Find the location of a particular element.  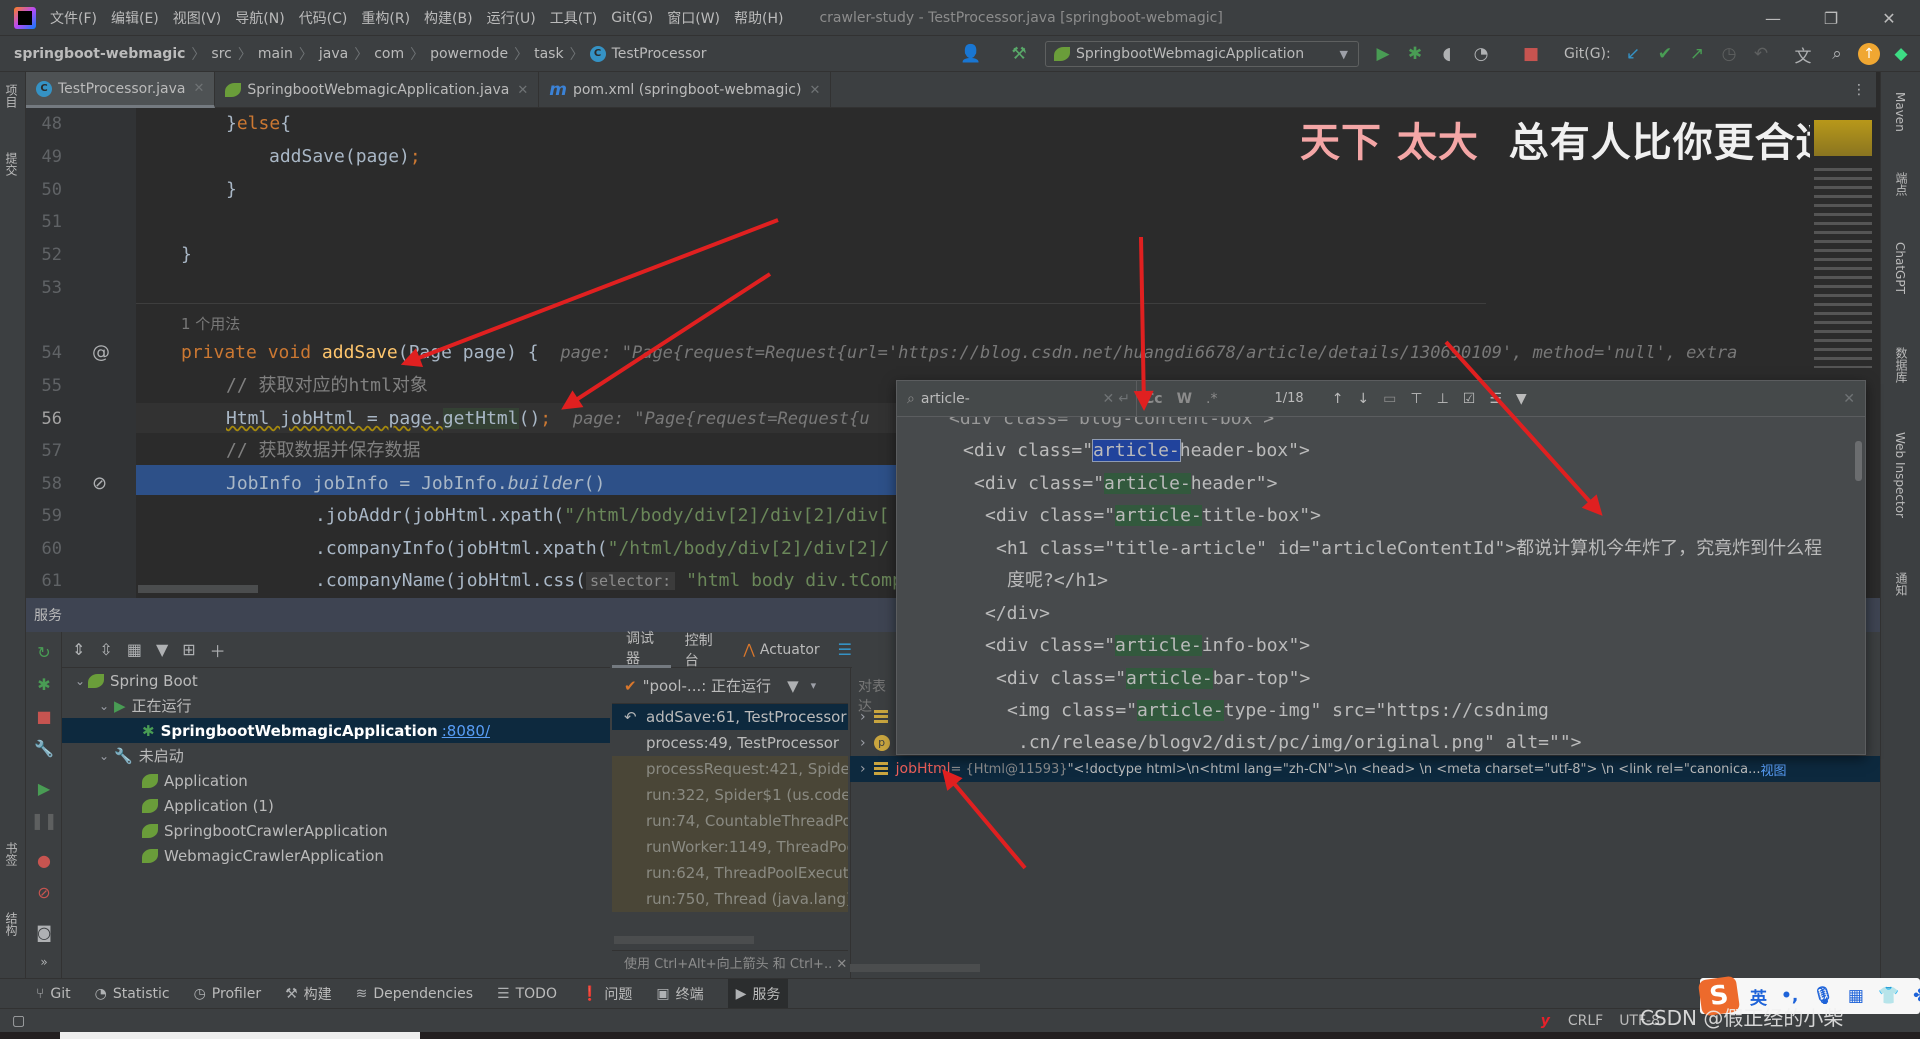

open-in-window-icon: ▭ is located at coordinates (1389, 399).